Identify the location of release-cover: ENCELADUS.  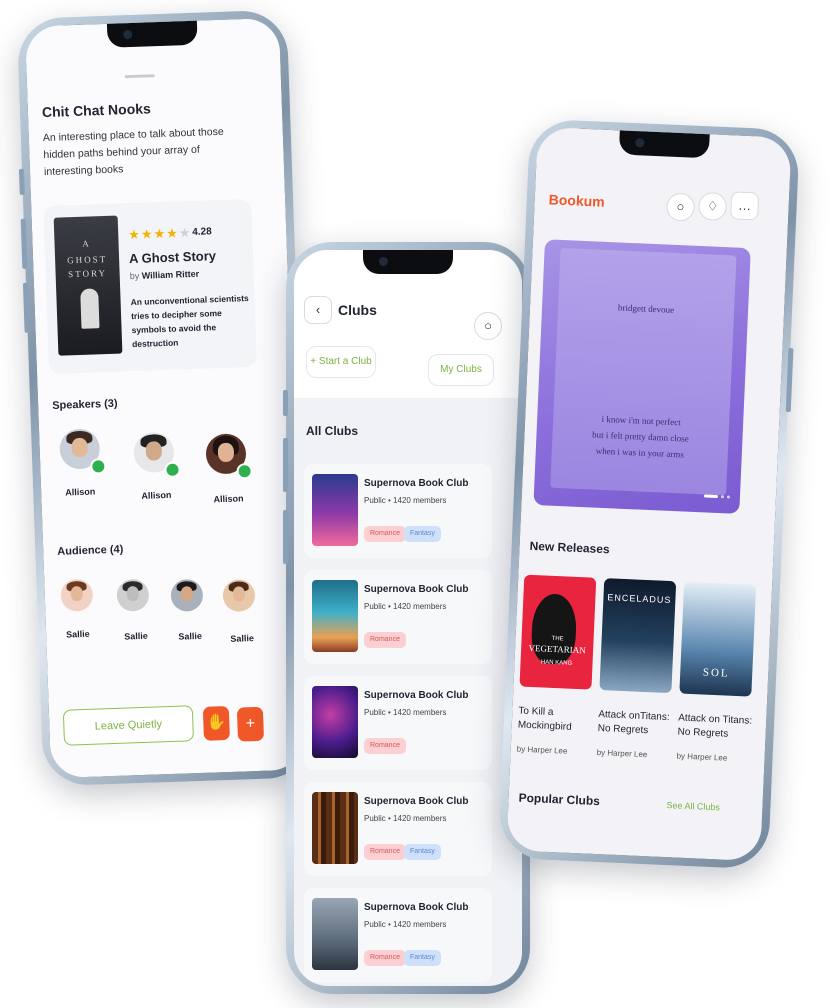
(638, 636).